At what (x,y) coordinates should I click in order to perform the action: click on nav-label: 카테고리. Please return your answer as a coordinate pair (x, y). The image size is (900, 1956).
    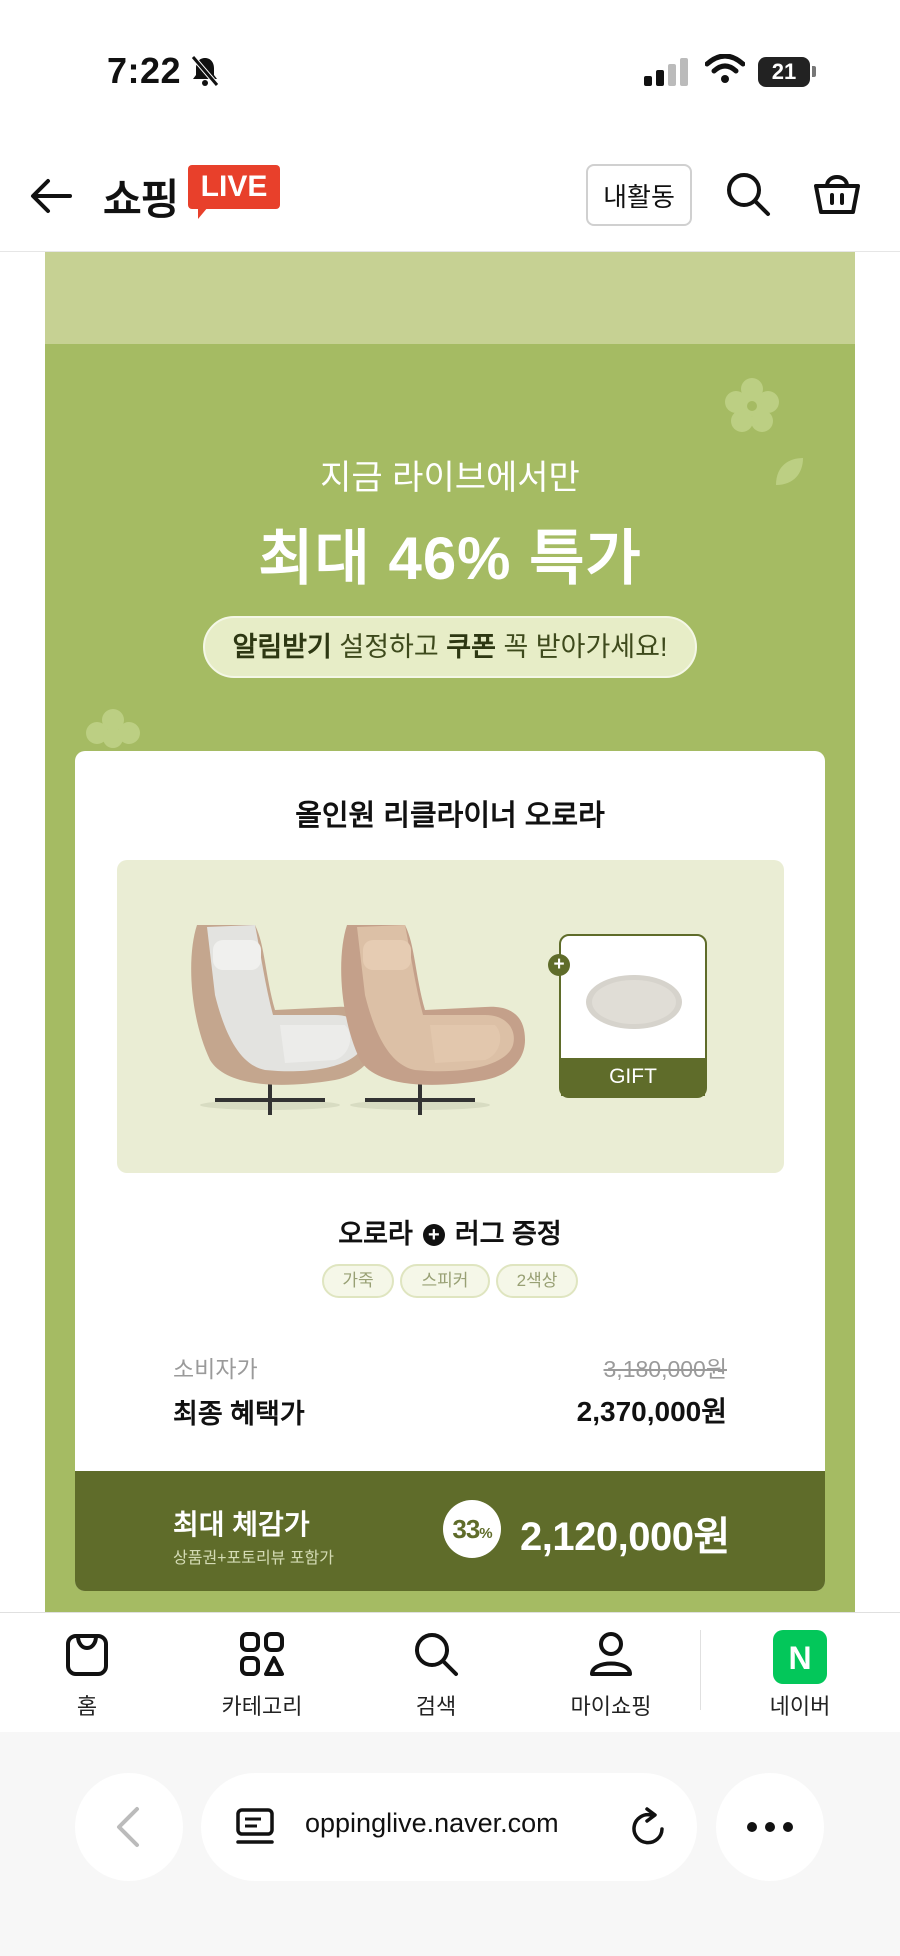
    Looking at the image, I should click on (262, 1706).